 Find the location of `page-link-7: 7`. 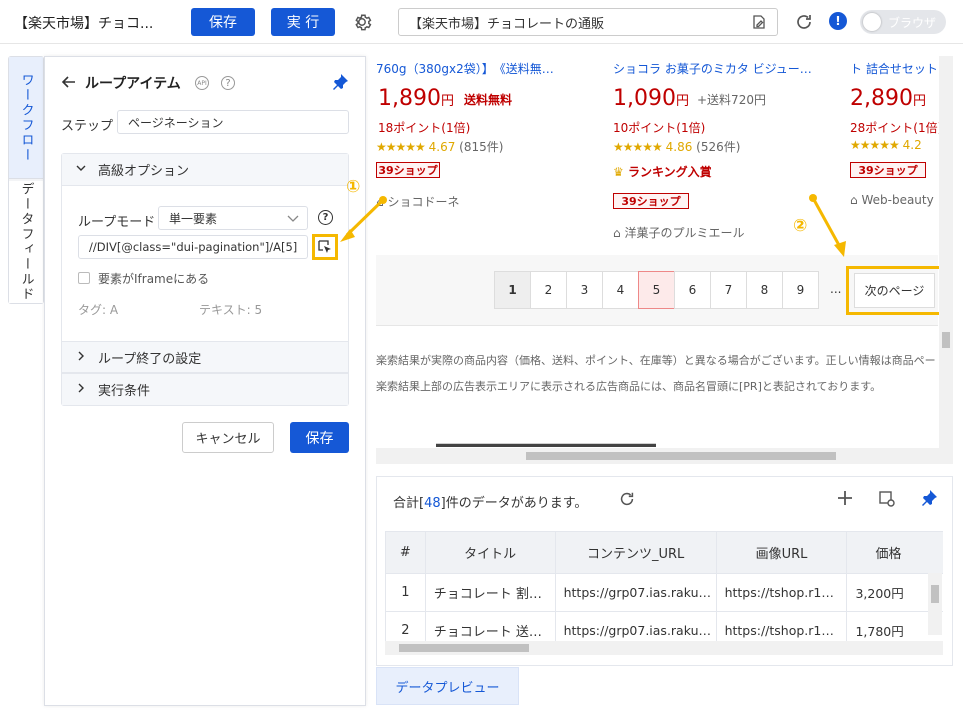

page-link-7: 7 is located at coordinates (728, 290).